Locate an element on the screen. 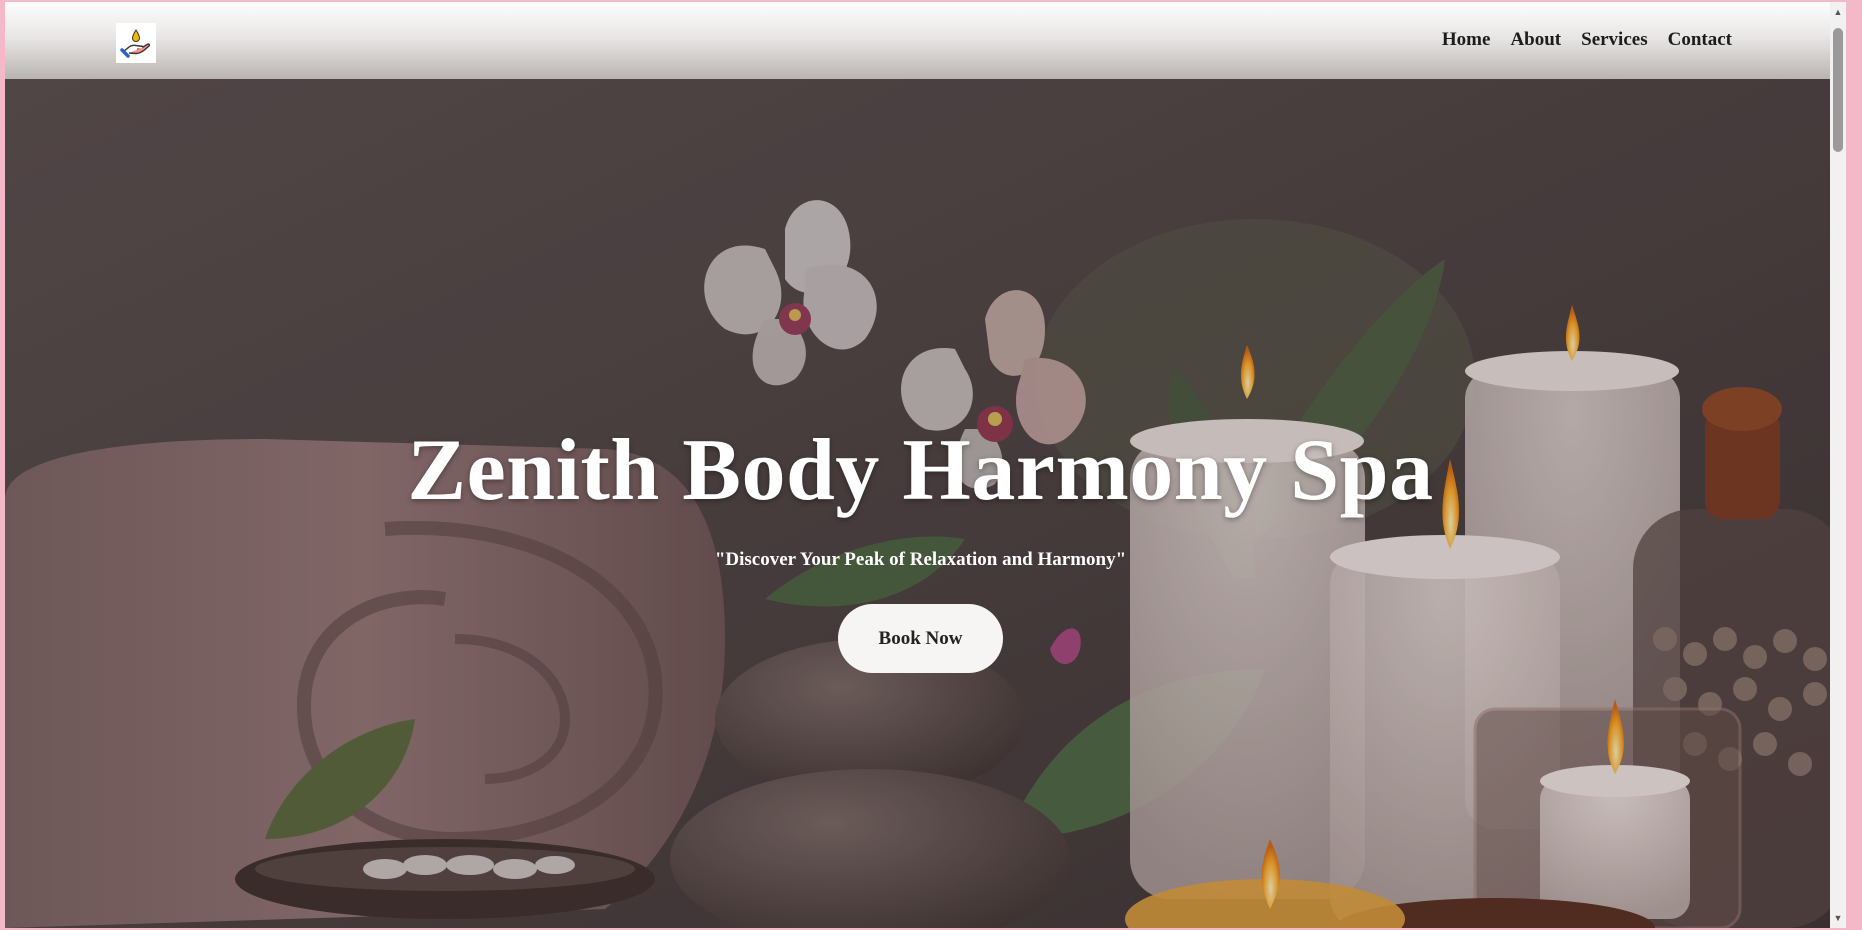 This screenshot has width=1862, height=930. top-navbar: Home About Services Contact is located at coordinates (925, 40).